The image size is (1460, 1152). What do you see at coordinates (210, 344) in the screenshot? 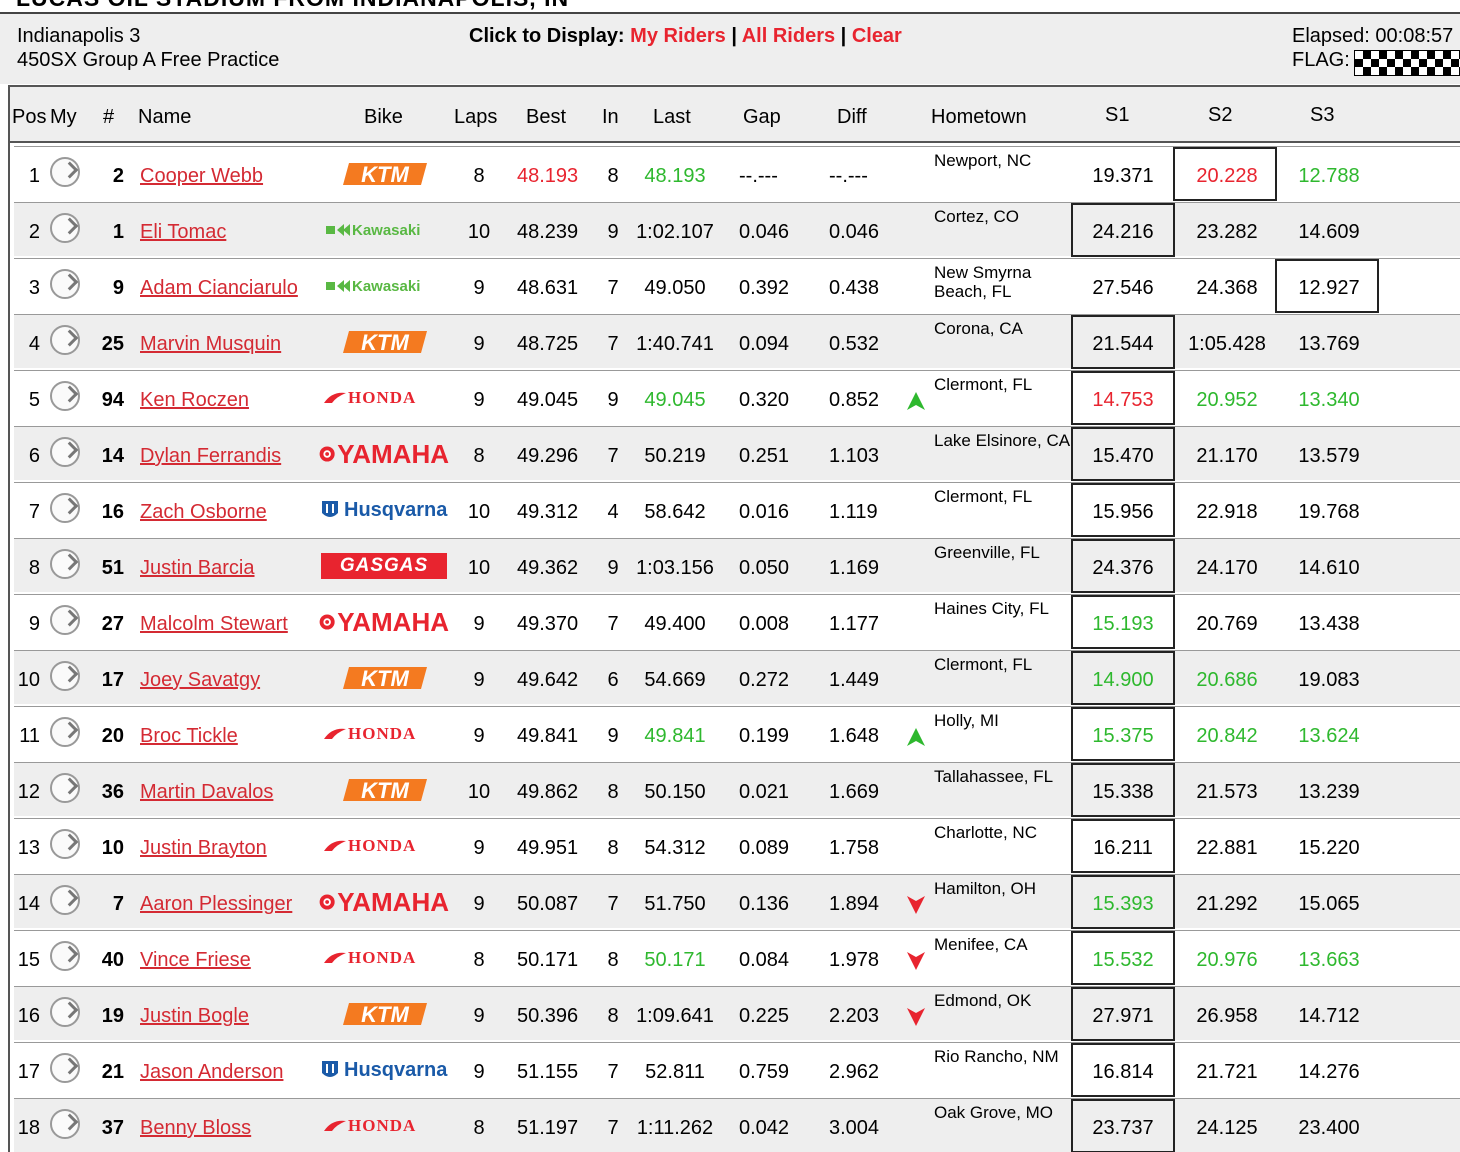
I see `rider-name-link: Marvin Musquin` at bounding box center [210, 344].